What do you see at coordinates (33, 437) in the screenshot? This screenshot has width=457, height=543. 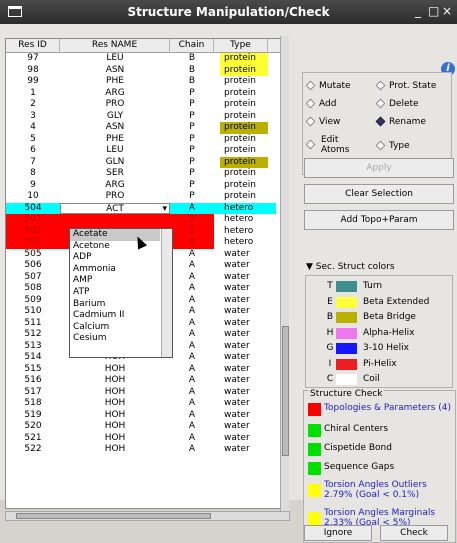 I see `cell-res-id: 521` at bounding box center [33, 437].